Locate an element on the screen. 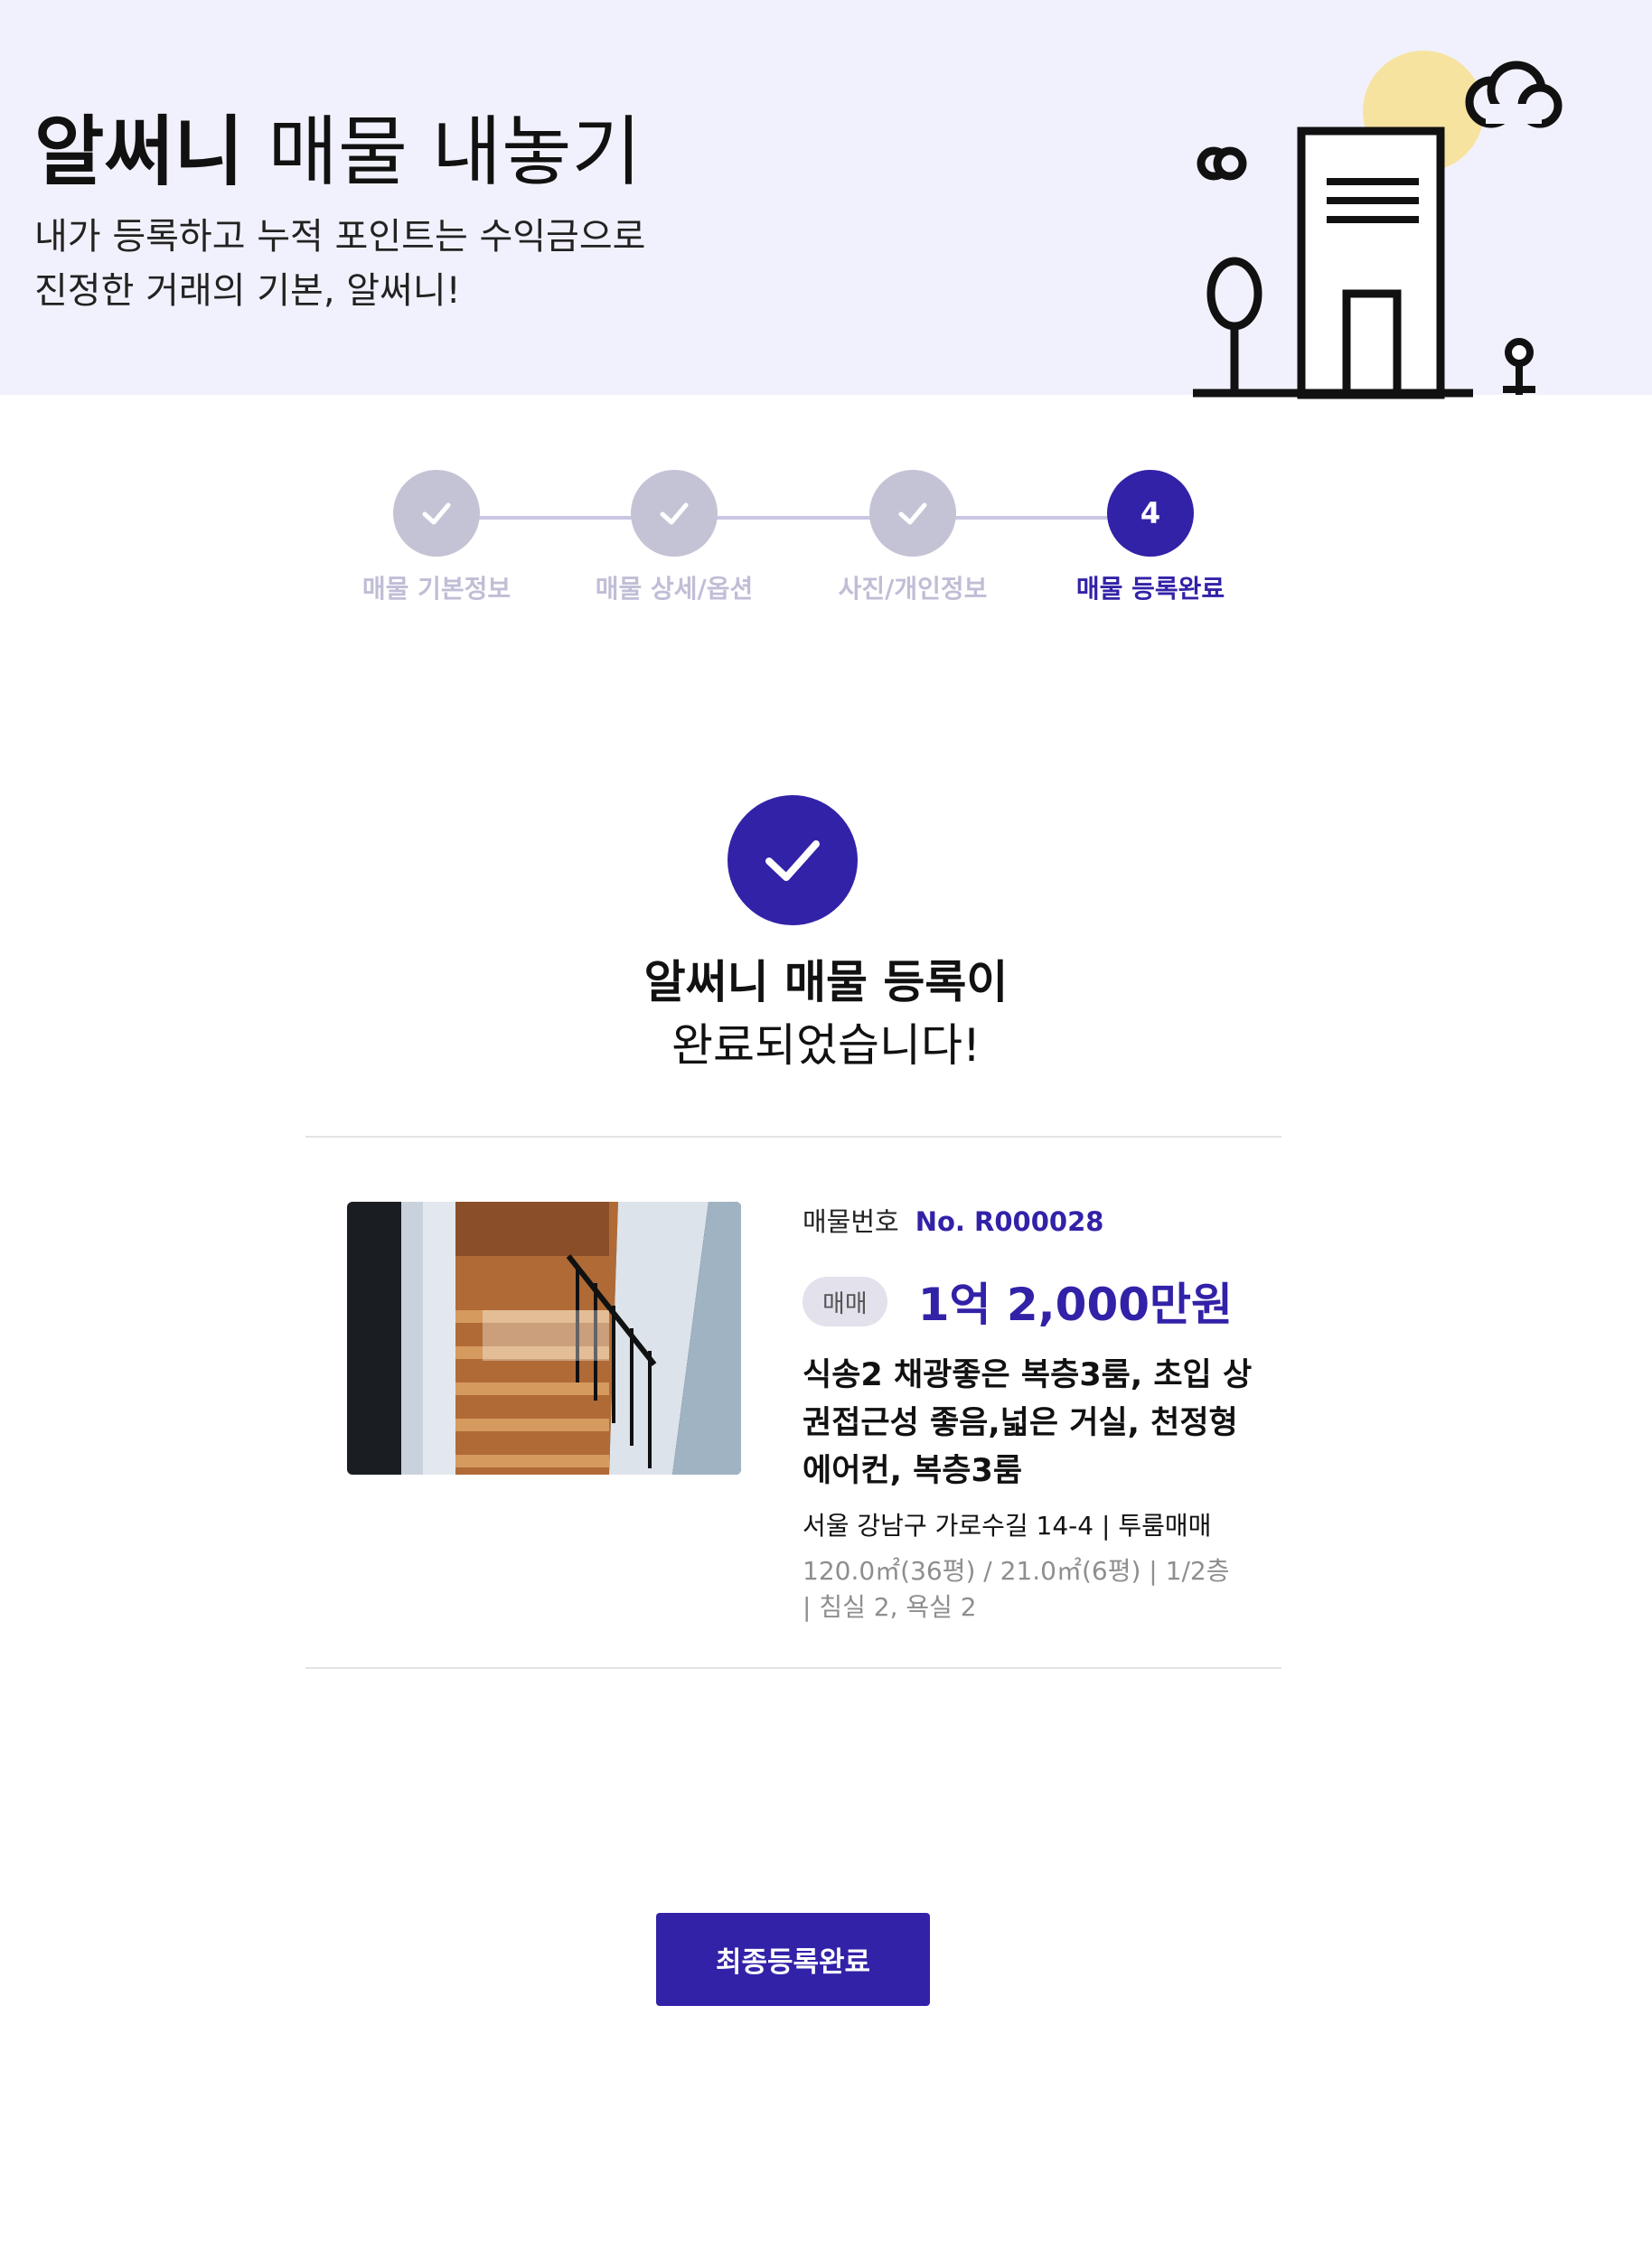  step-1-label: 매물 기본정보 is located at coordinates (436, 589).